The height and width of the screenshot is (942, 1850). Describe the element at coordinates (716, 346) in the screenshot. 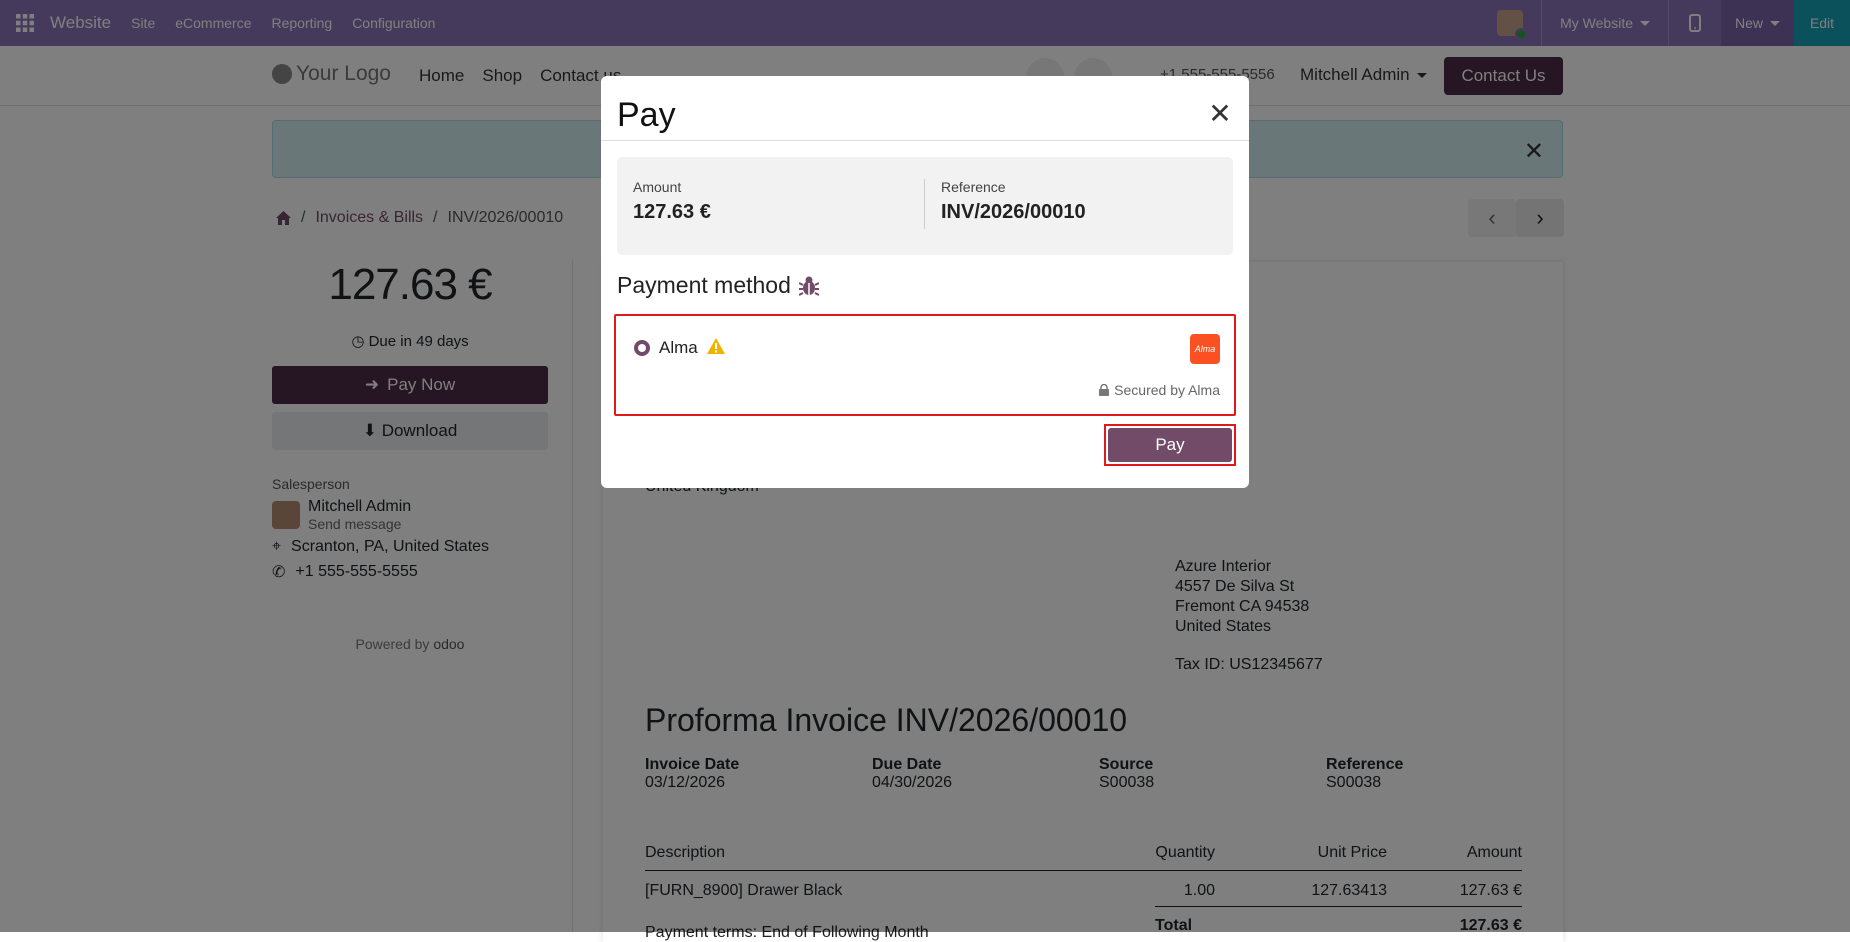

I see `warning-icon` at that location.